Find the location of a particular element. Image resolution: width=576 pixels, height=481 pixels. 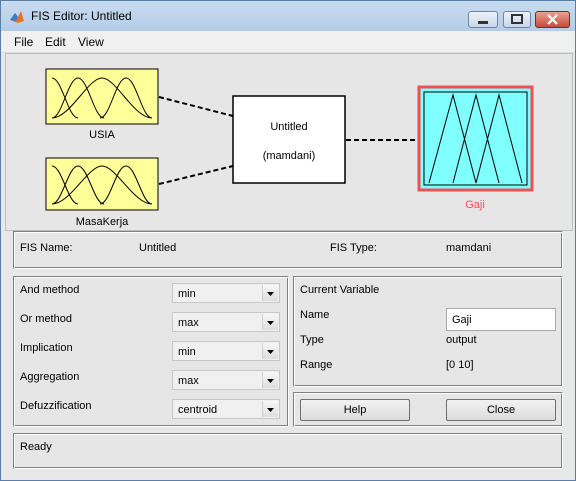

status-text: Ready is located at coordinates (36, 447).